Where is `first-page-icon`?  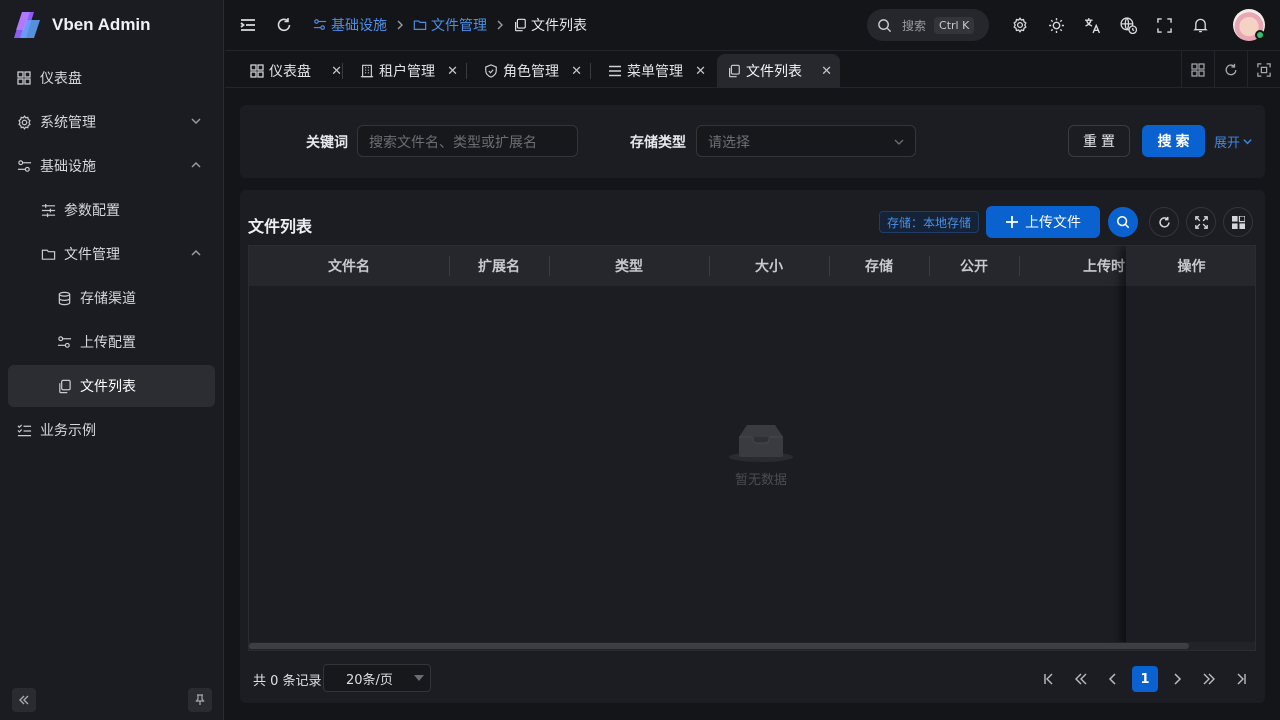
first-page-icon is located at coordinates (1049, 679).